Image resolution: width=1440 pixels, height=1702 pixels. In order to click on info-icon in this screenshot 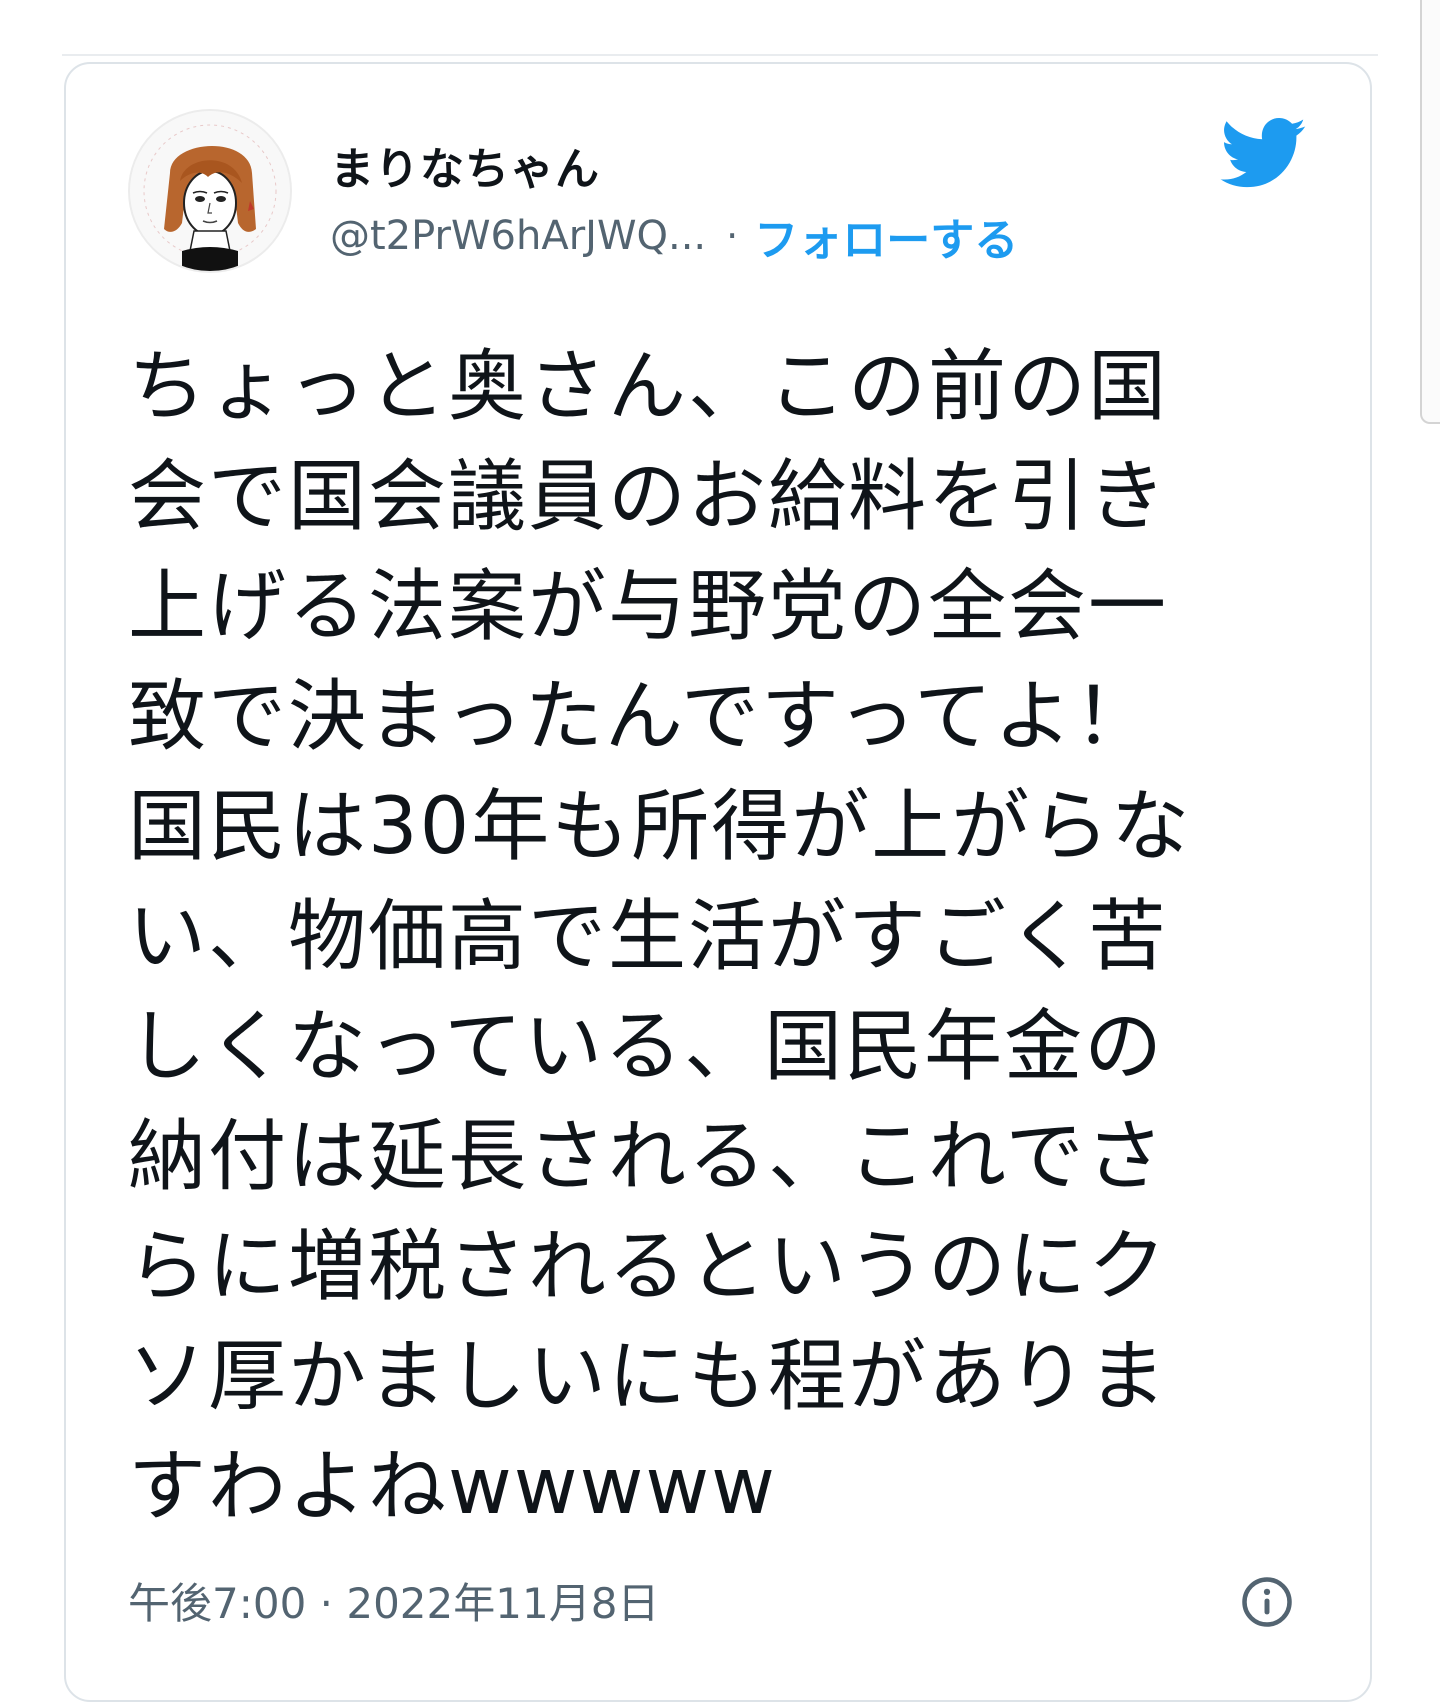, I will do `click(1267, 1602)`.